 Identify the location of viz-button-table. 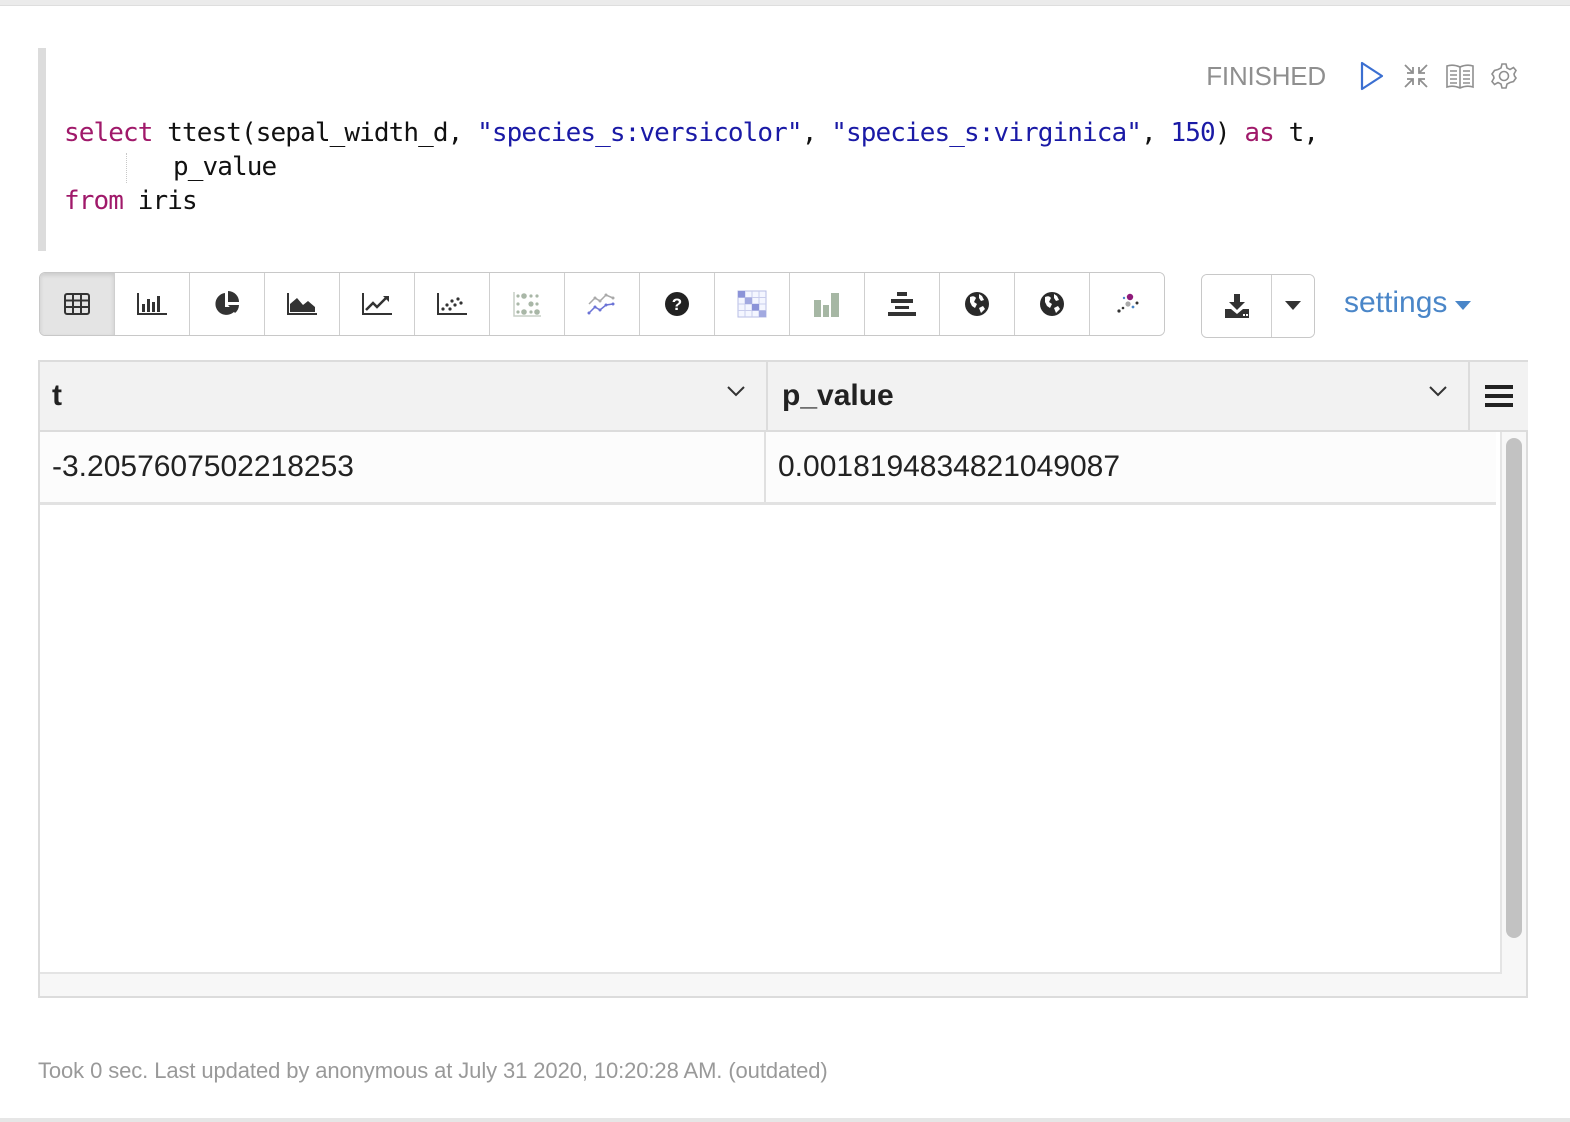
(77, 304).